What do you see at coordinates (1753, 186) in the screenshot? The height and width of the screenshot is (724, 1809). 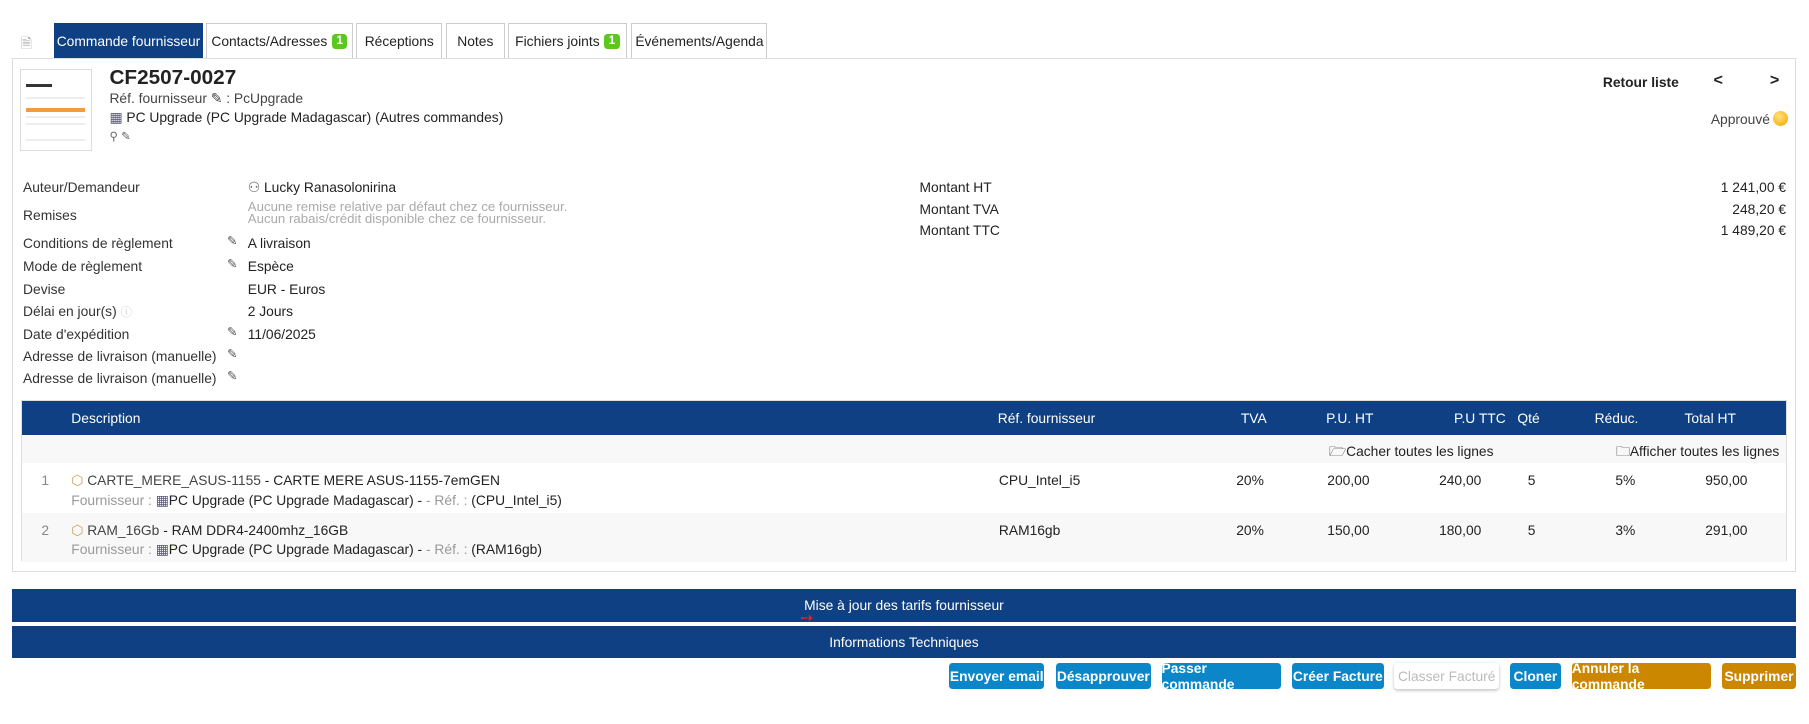 I see `total-value: 1 241,00 €` at bounding box center [1753, 186].